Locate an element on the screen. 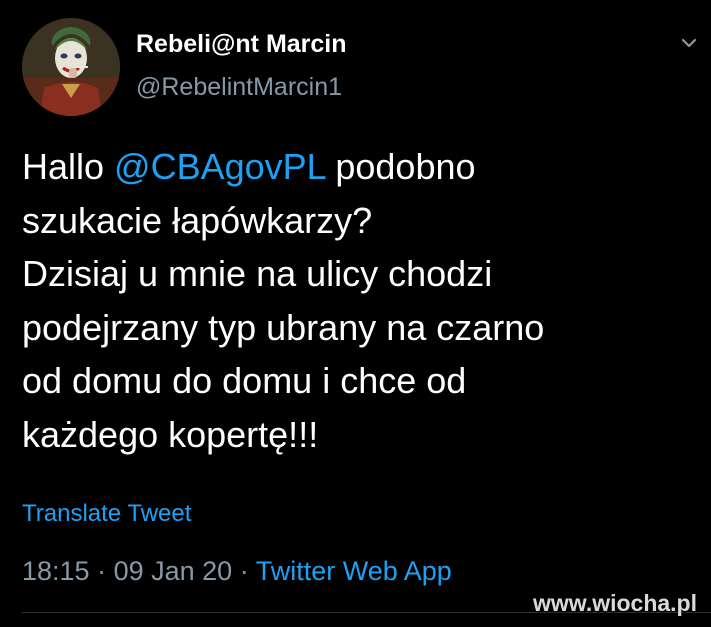 This screenshot has height=627, width=711. tweet-meta: 18:15 · 09 Jan 20 · Twitter Web App is located at coordinates (237, 571).